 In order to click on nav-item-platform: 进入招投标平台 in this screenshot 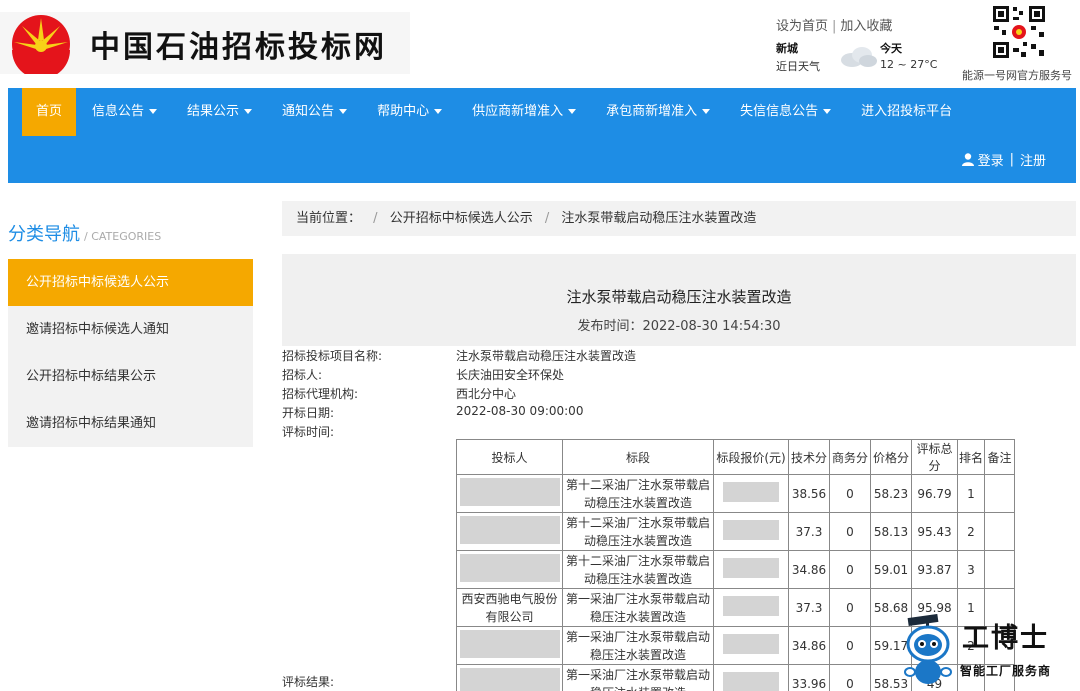, I will do `click(906, 112)`.